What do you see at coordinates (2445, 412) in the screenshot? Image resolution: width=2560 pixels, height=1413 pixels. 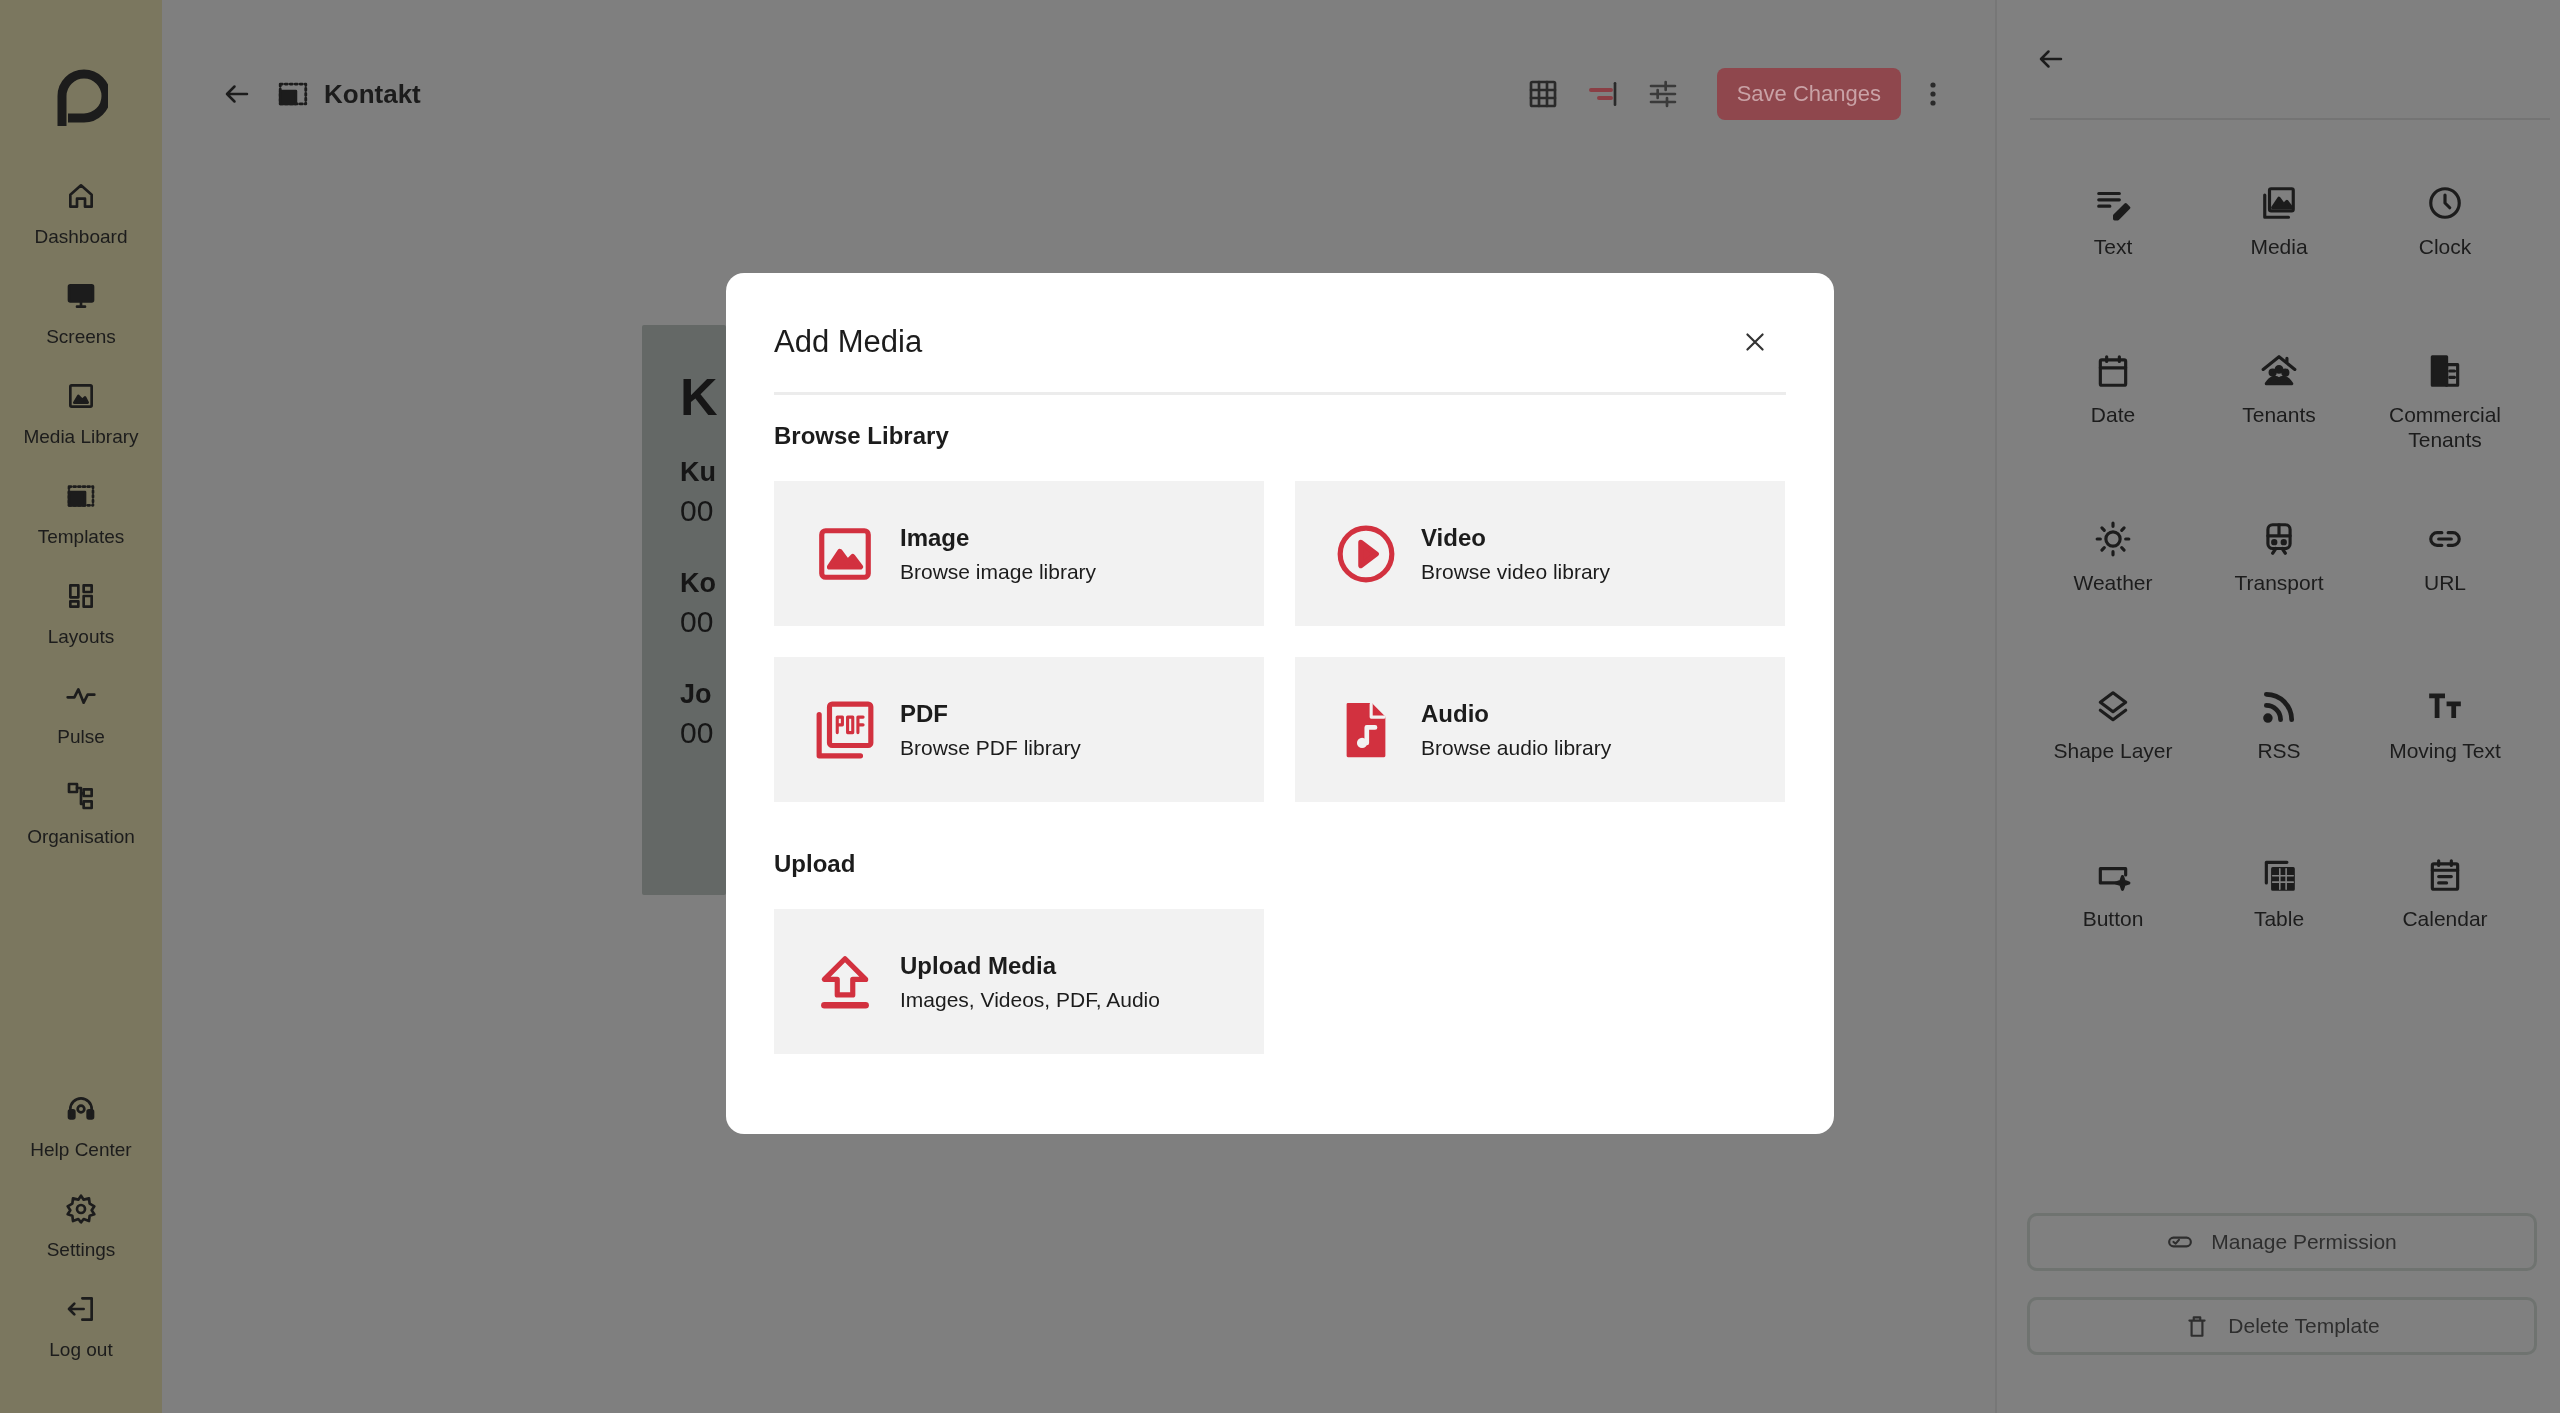 I see `widget-item: Commercial Tenants` at bounding box center [2445, 412].